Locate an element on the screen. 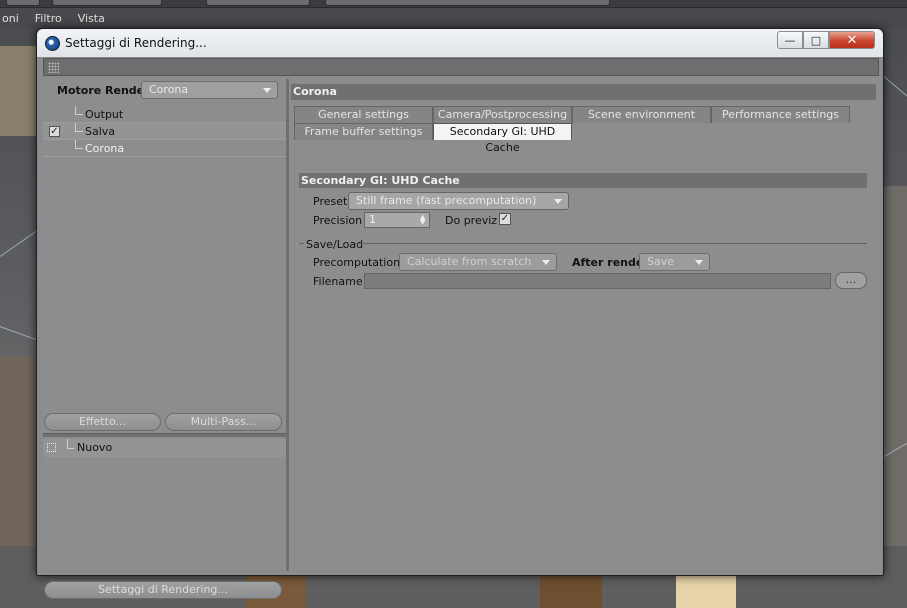 Image resolution: width=907 pixels, height=608 pixels. tab-secondary-gi-uhd-cache: Secondary GI: UHD Cache is located at coordinates (502, 138).